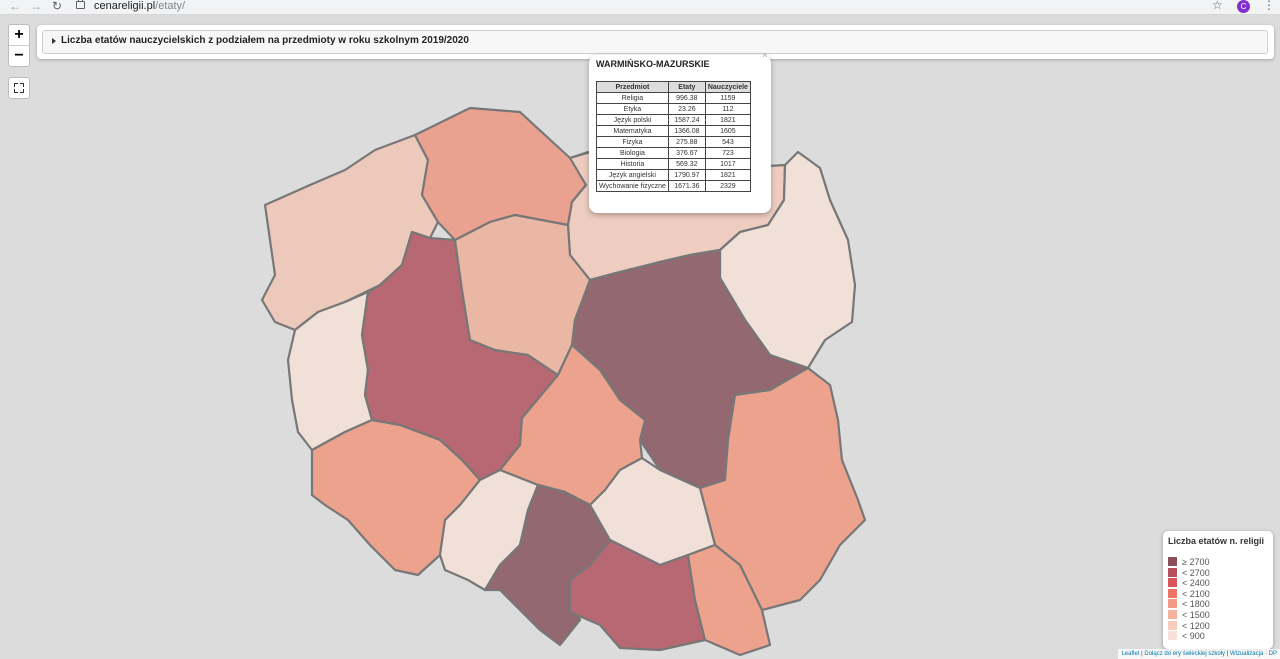 Image resolution: width=1280 pixels, height=659 pixels. Describe the element at coordinates (1196, 625) in the screenshot. I see `legend-label: < 1200` at that location.